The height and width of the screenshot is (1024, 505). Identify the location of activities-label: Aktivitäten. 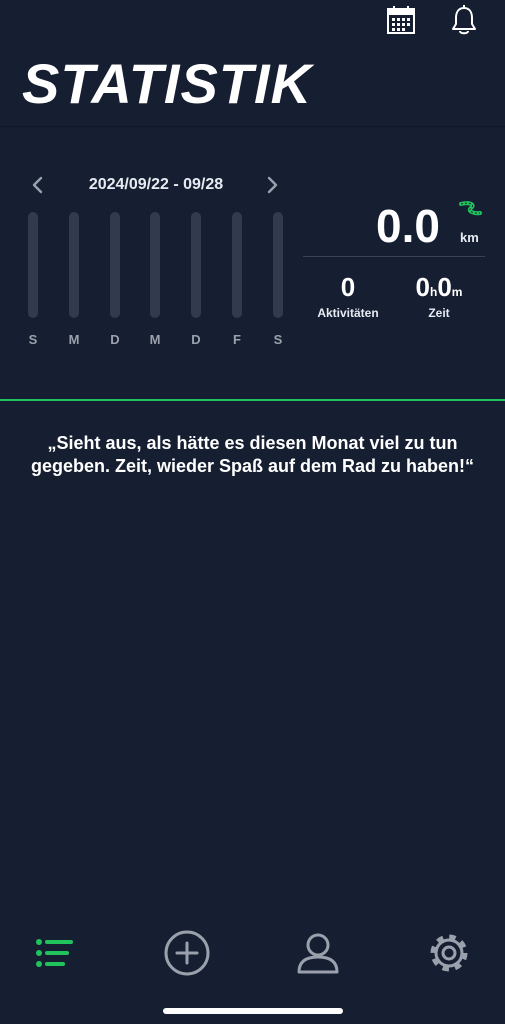
(348, 313).